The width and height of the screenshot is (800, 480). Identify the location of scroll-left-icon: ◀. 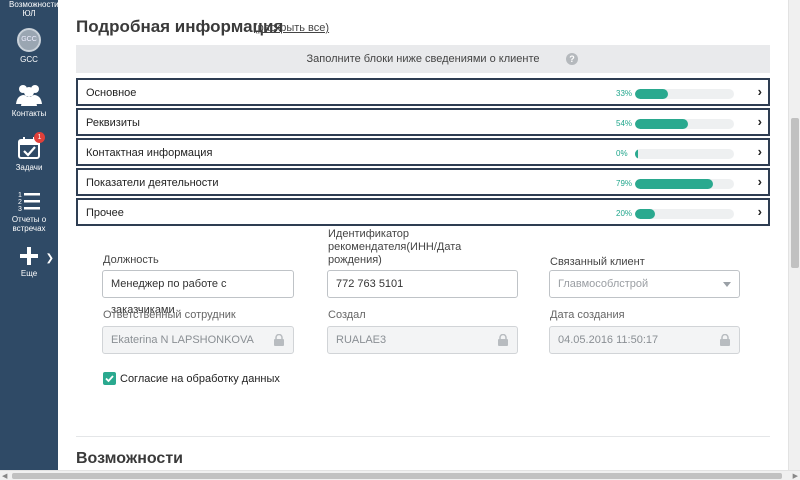
(4, 476).